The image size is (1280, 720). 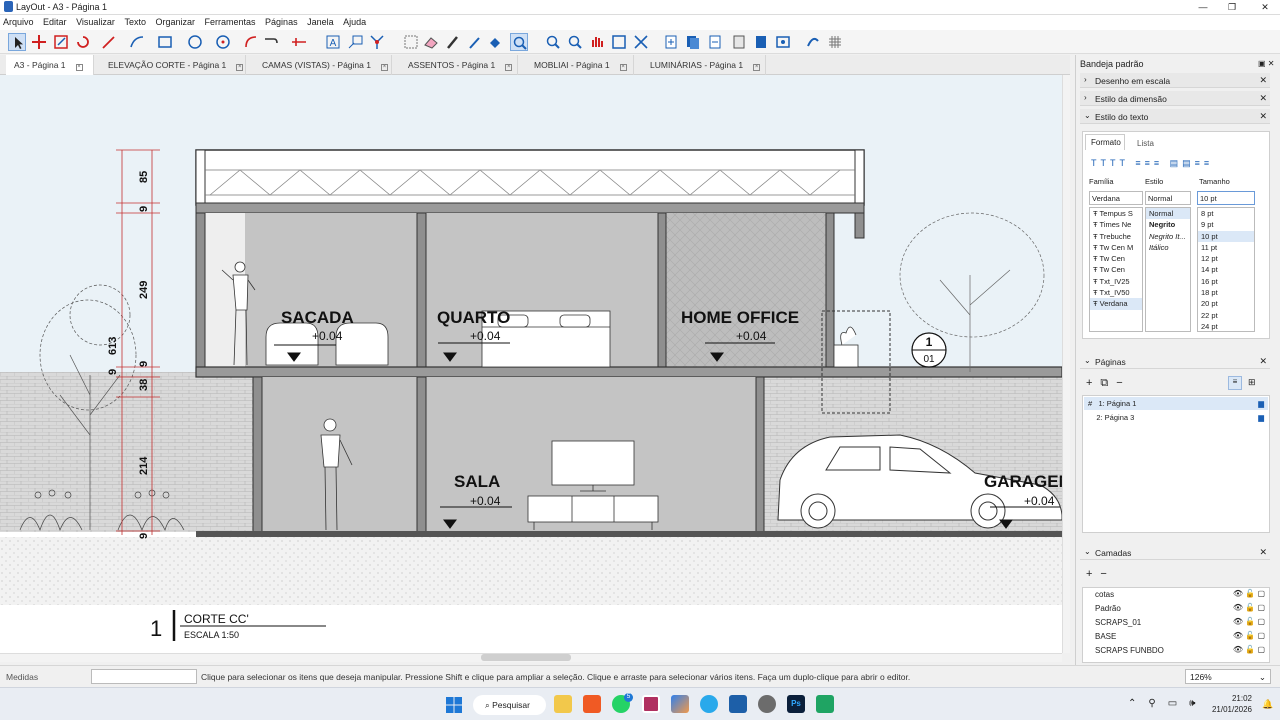 What do you see at coordinates (1266, 63) in the screenshot?
I see `tray-pin-icon: ▣ ✕` at bounding box center [1266, 63].